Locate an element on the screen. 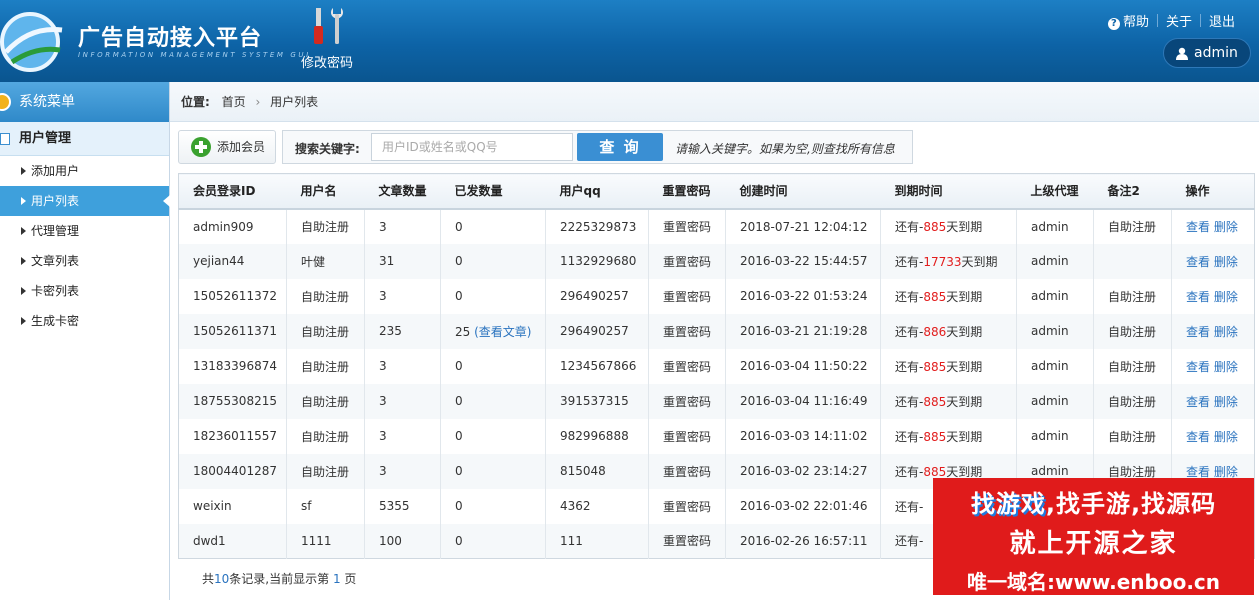 The height and width of the screenshot is (600, 1259). ad-banner: 找游戏,找手游,找源码 就上开源之家 唯一域名:www.enboo.cn is located at coordinates (1093, 536).